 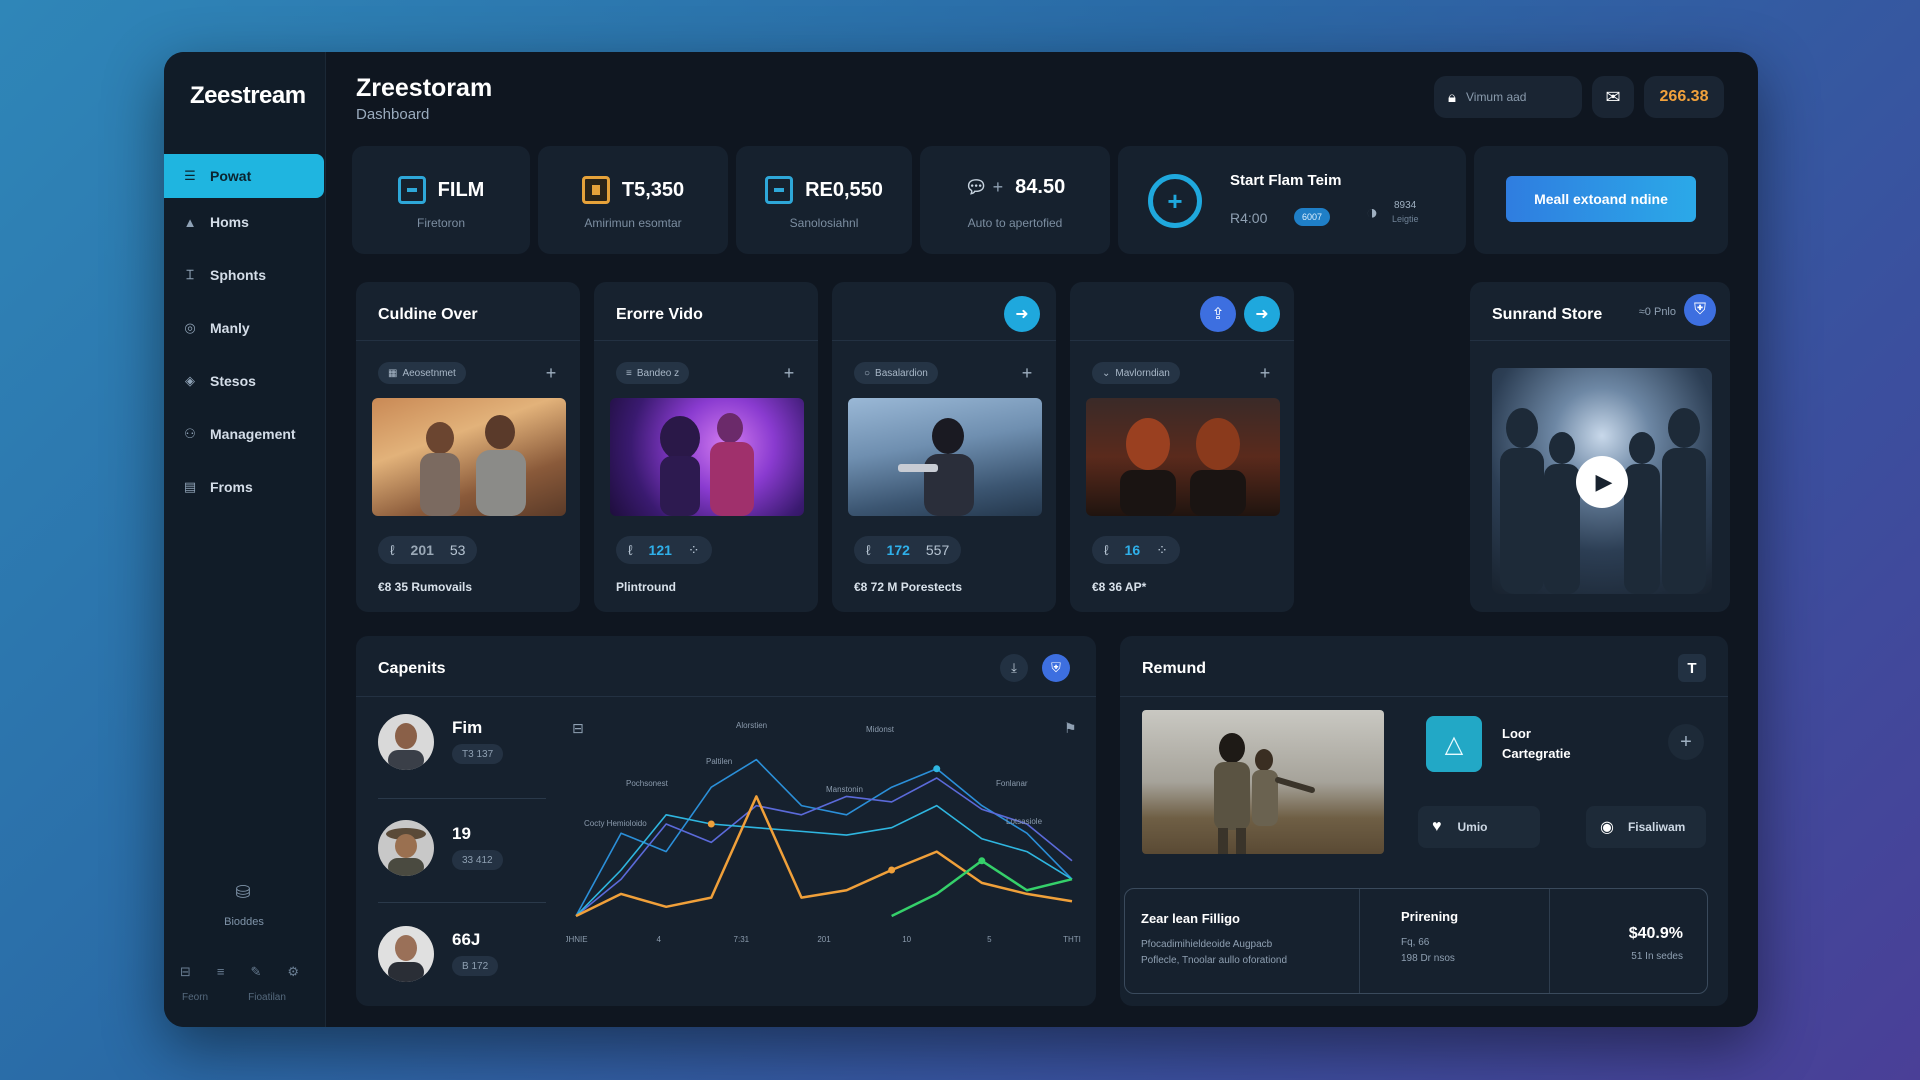 What do you see at coordinates (1263, 782) in the screenshot?
I see `remund-image` at bounding box center [1263, 782].